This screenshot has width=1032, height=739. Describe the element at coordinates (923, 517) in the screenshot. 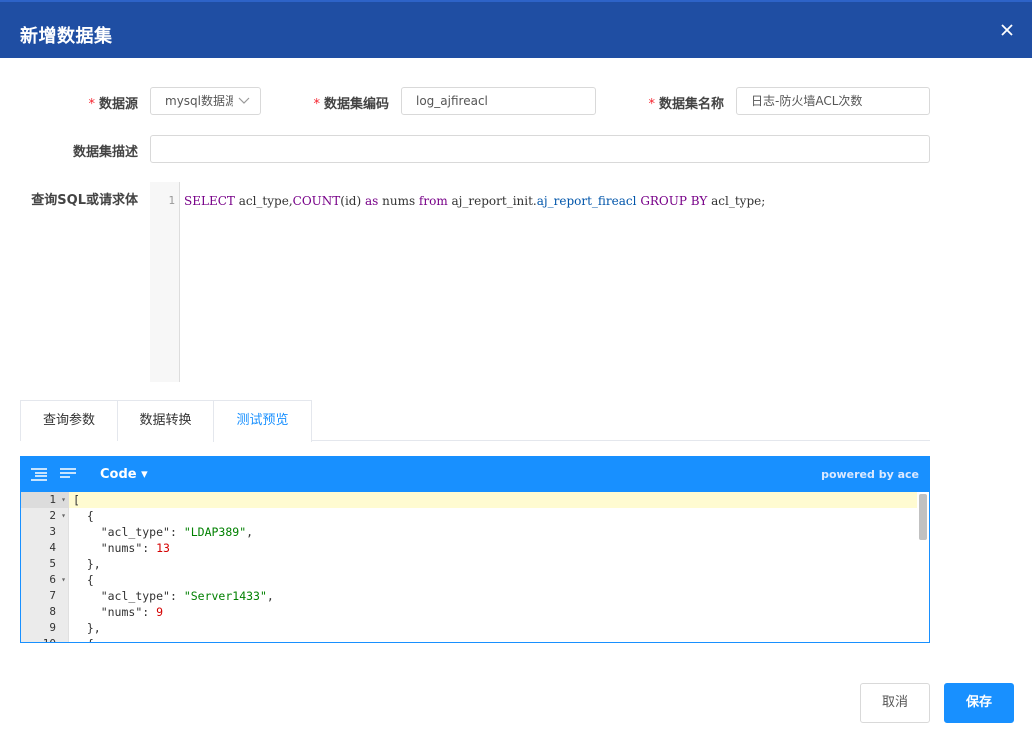

I see `editor-scroll-thumb` at that location.